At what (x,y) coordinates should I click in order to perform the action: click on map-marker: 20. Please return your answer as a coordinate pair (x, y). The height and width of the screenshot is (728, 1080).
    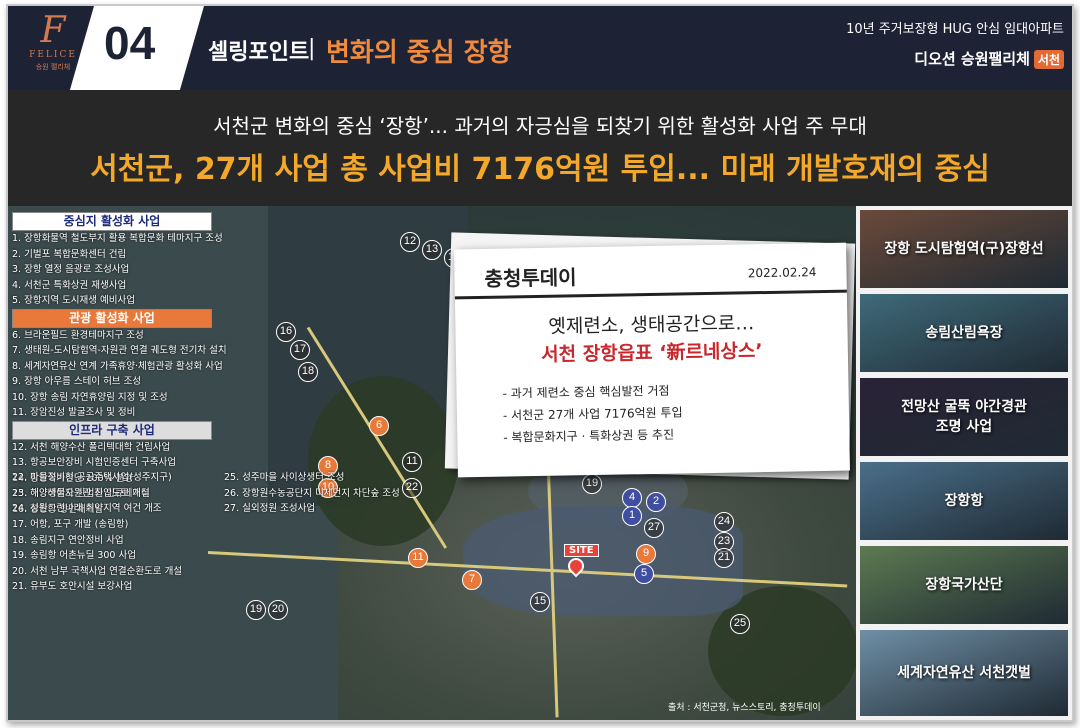
    Looking at the image, I should click on (278, 610).